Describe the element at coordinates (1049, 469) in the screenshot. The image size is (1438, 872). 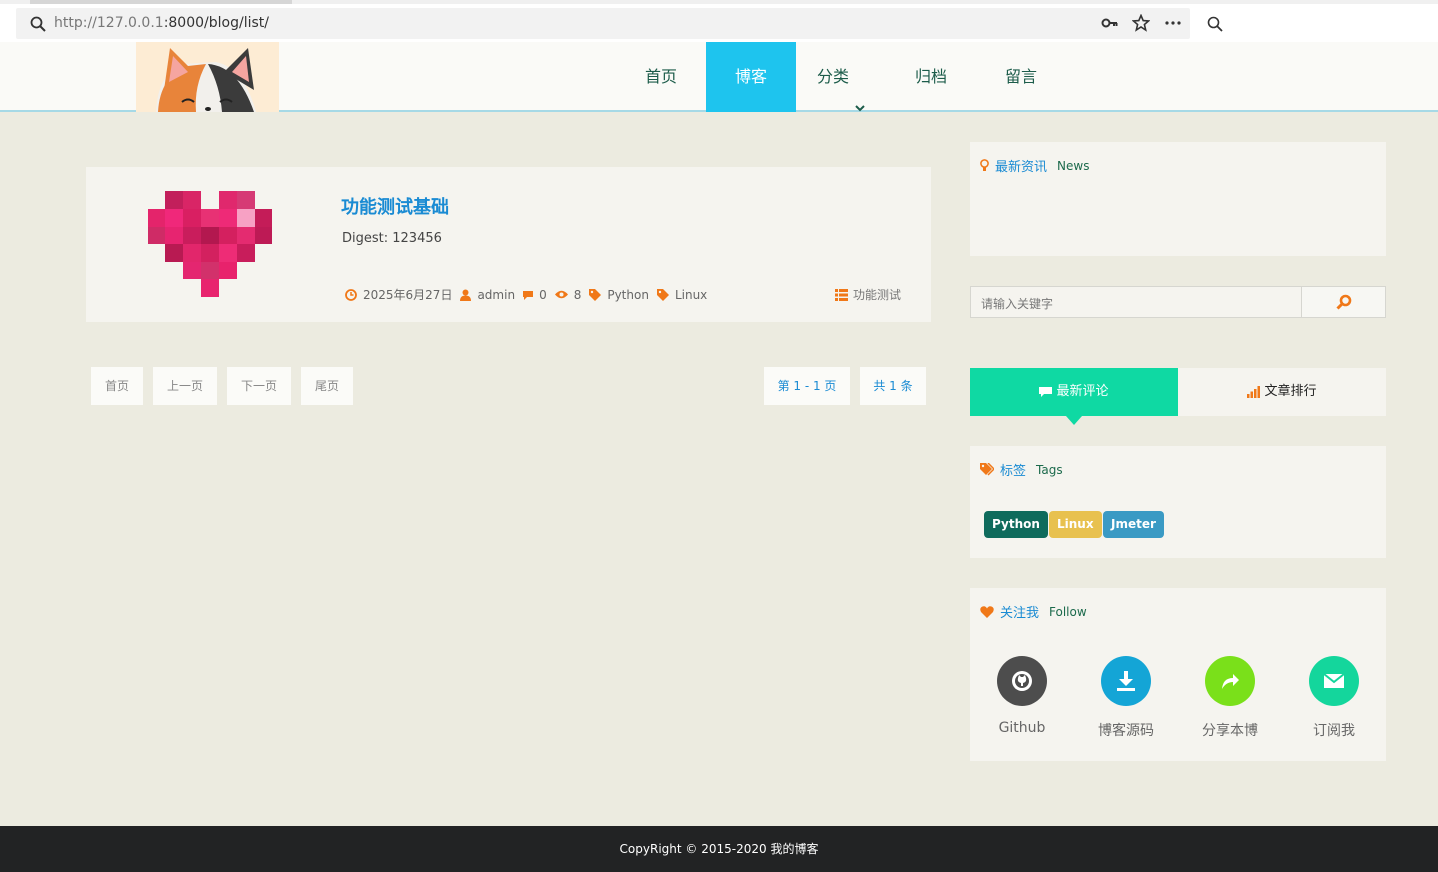
I see `tags-subtitle: Tags` at that location.